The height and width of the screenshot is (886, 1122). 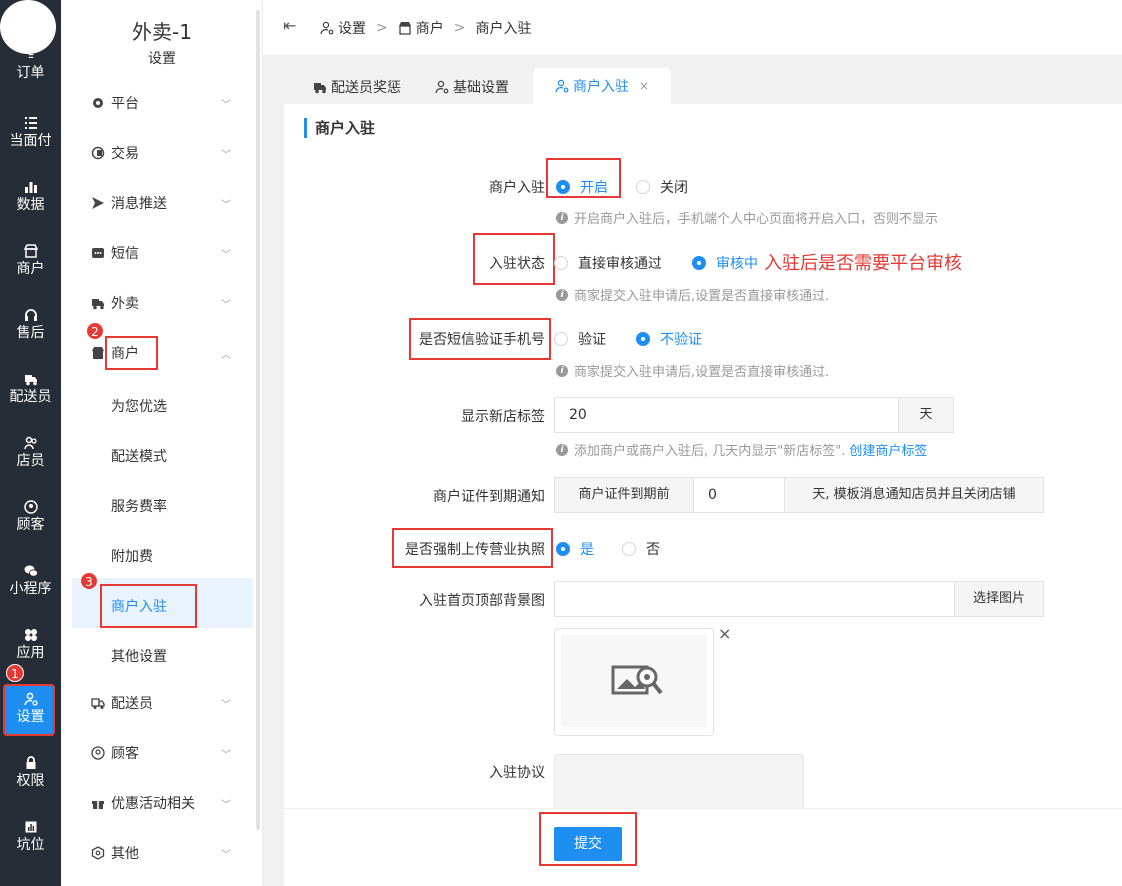 I want to click on top-header: ⇤ 设置 > 商户 > 商户入驻, so click(x=692, y=28).